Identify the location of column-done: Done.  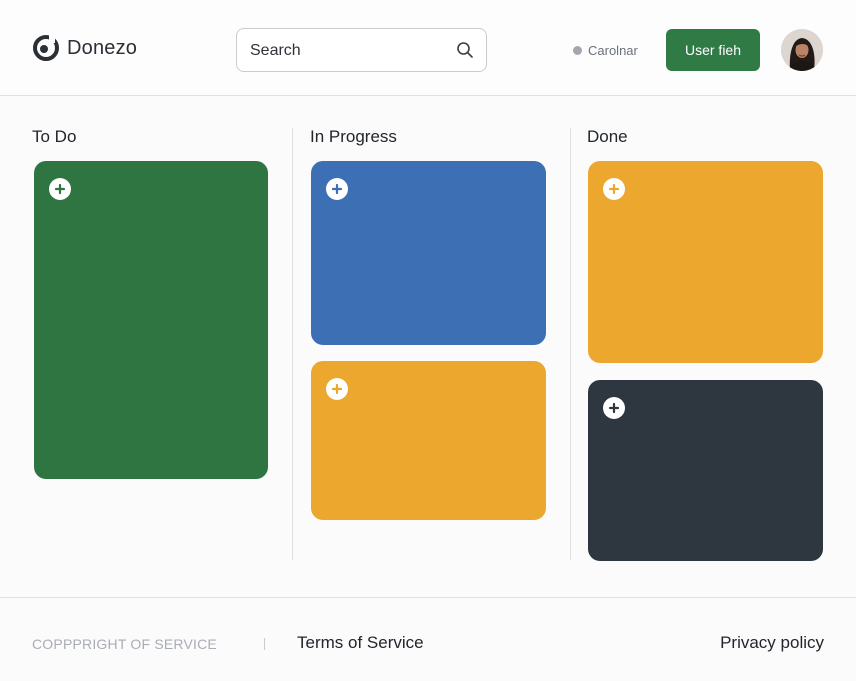
(607, 137).